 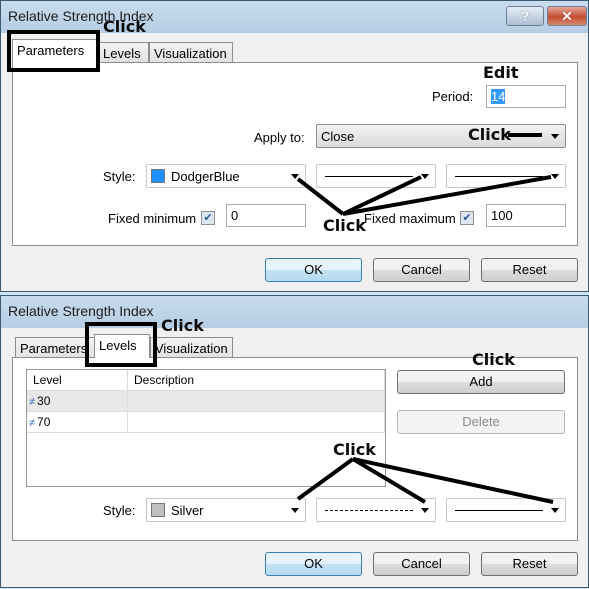 What do you see at coordinates (256, 380) in the screenshot?
I see `column-header-description: Description` at bounding box center [256, 380].